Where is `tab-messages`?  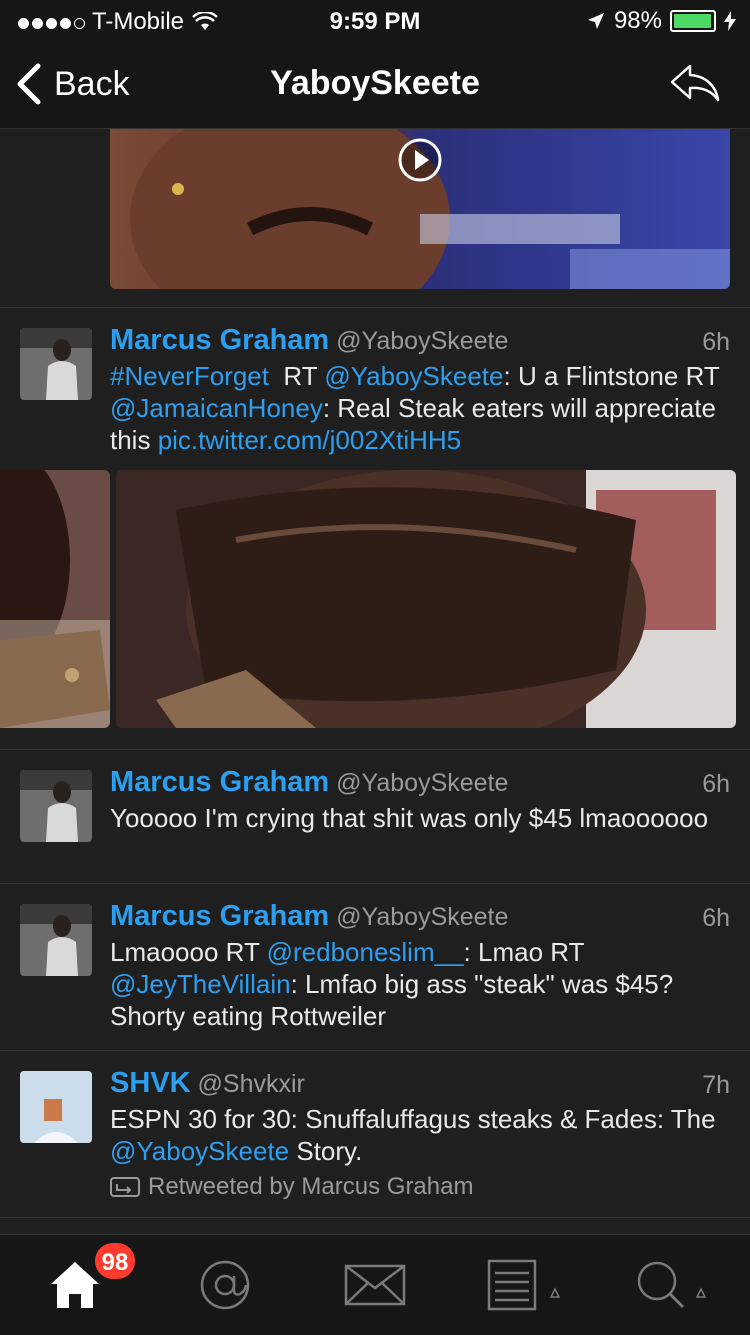
tab-messages is located at coordinates (375, 1285).